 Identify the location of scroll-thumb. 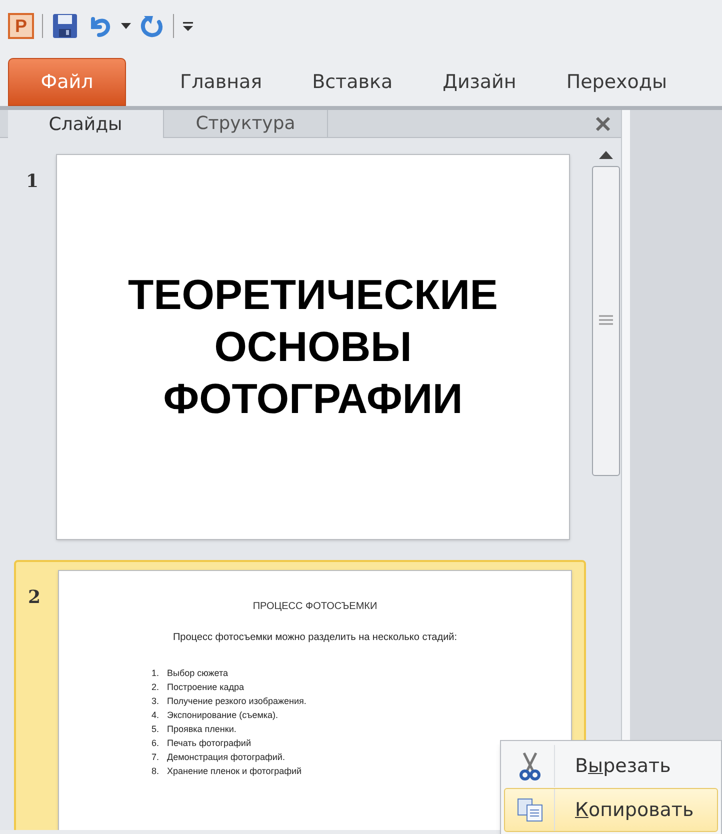
(606, 321).